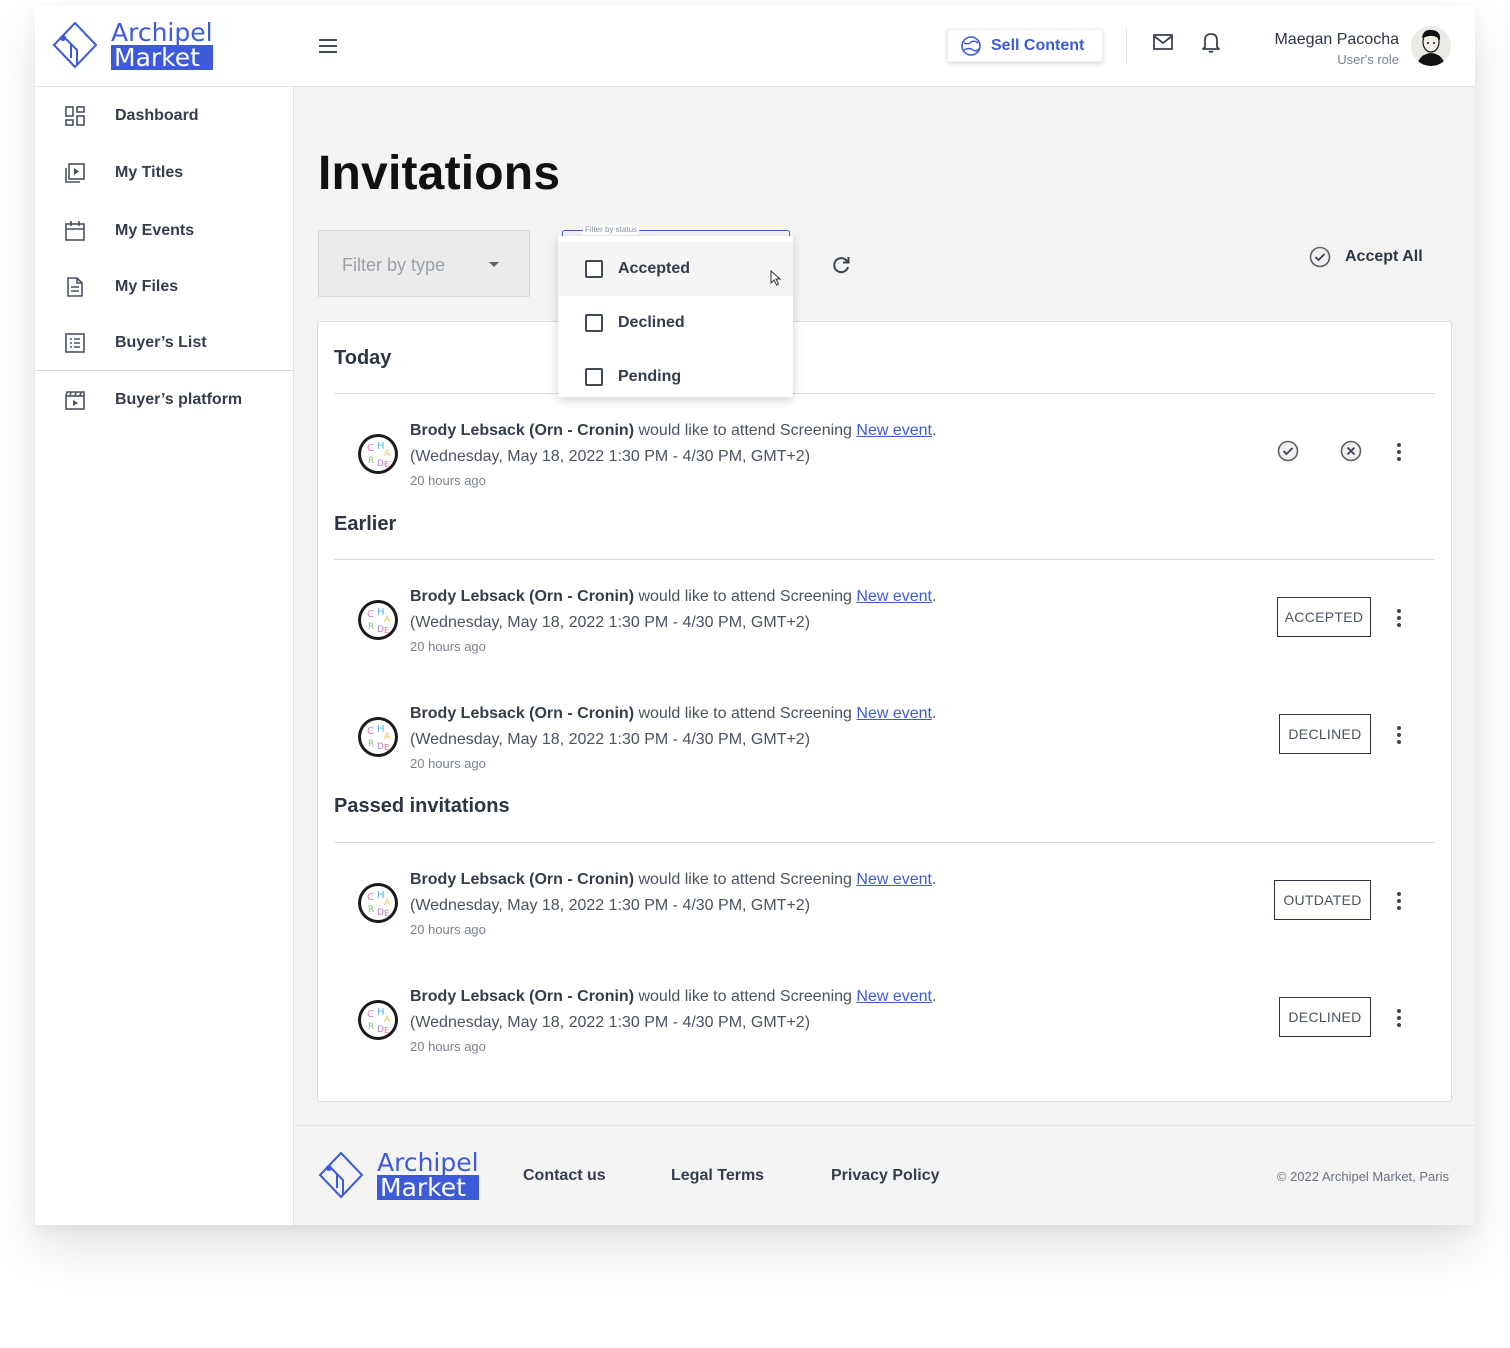  I want to click on sell-content-button: Sell Content, so click(1025, 45).